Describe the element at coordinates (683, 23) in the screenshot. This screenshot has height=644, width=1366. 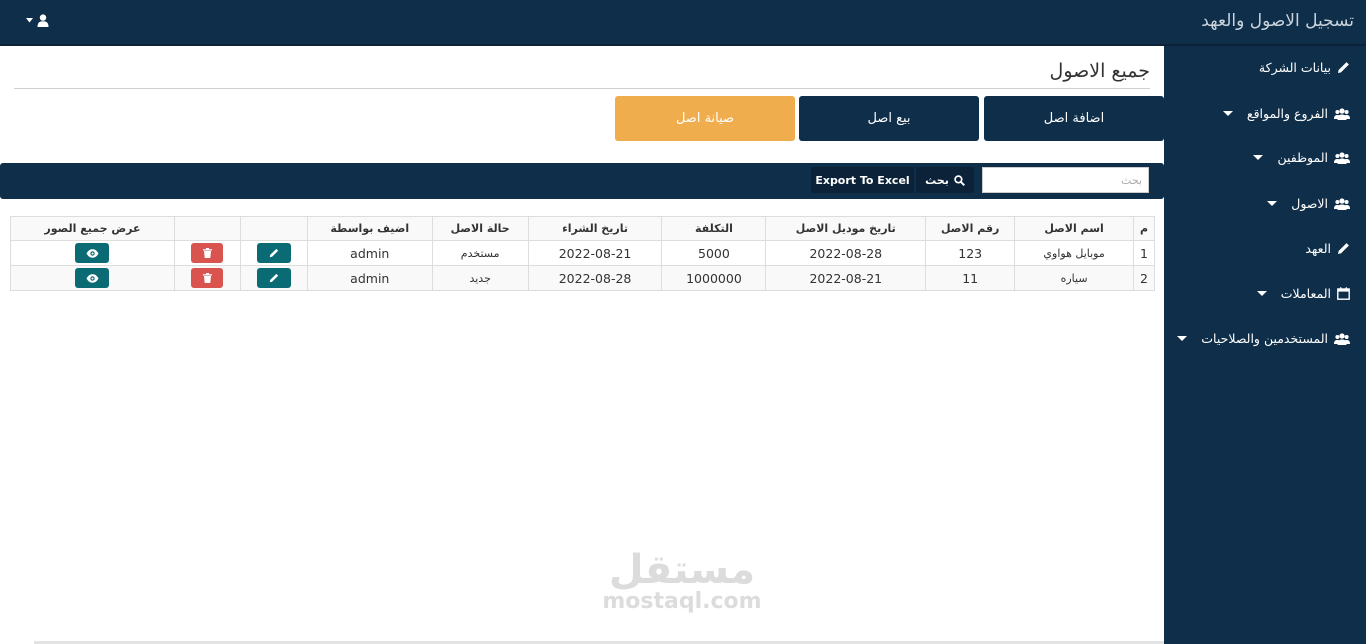
I see `top-navbar: تسجيل الاصول والعهد` at that location.